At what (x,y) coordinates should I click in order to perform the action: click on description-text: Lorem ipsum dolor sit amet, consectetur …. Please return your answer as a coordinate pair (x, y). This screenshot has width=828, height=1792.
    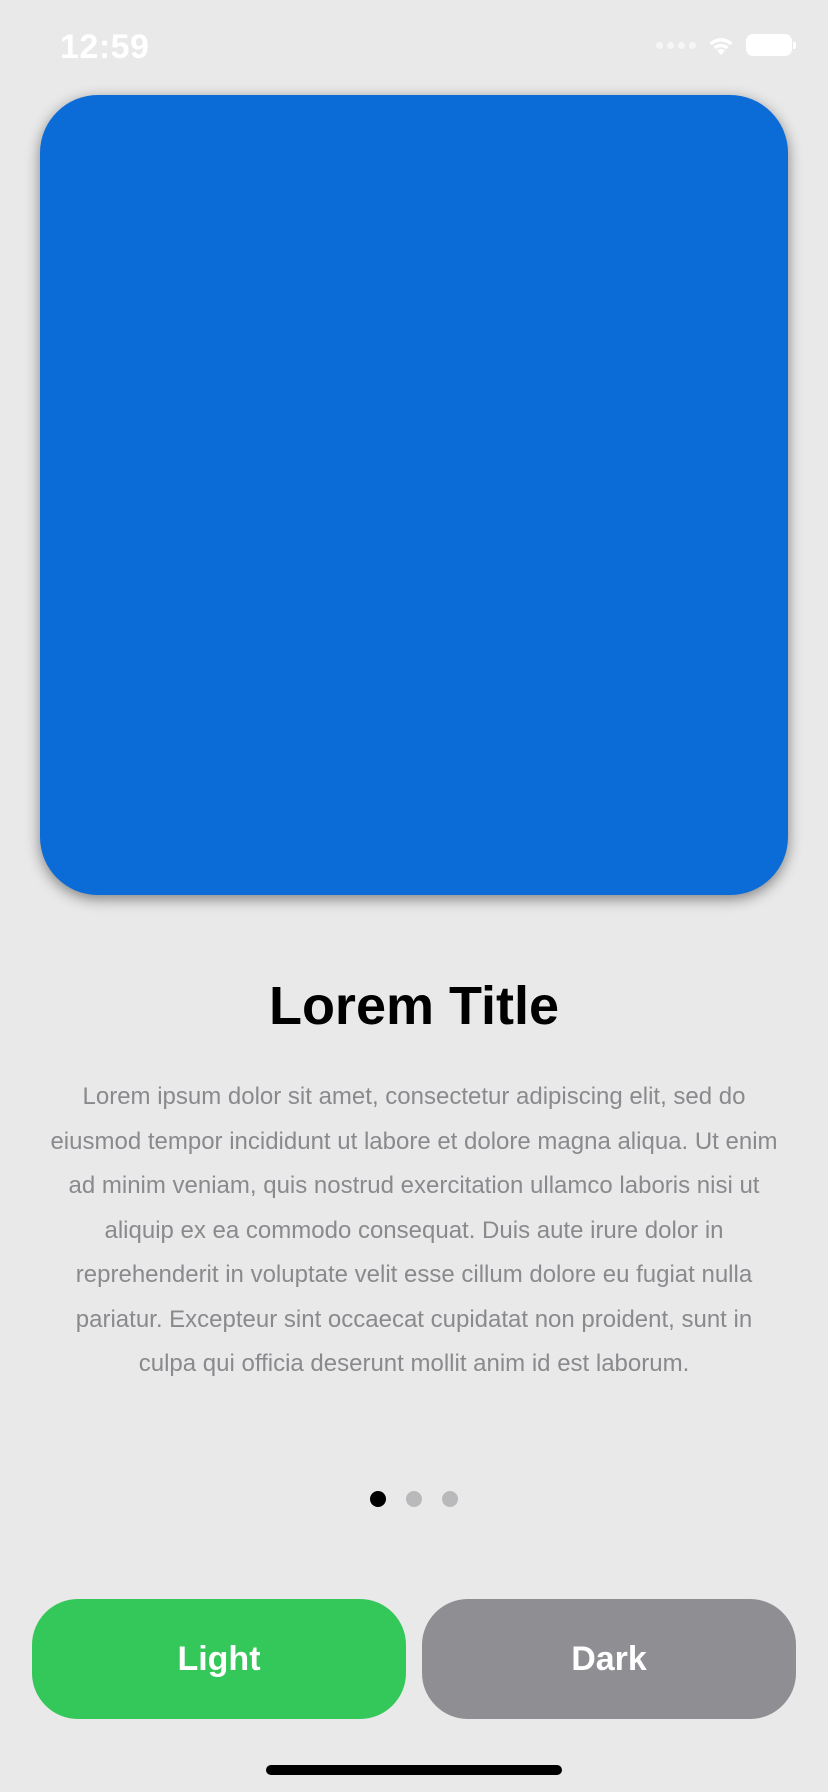
    Looking at the image, I should click on (414, 1230).